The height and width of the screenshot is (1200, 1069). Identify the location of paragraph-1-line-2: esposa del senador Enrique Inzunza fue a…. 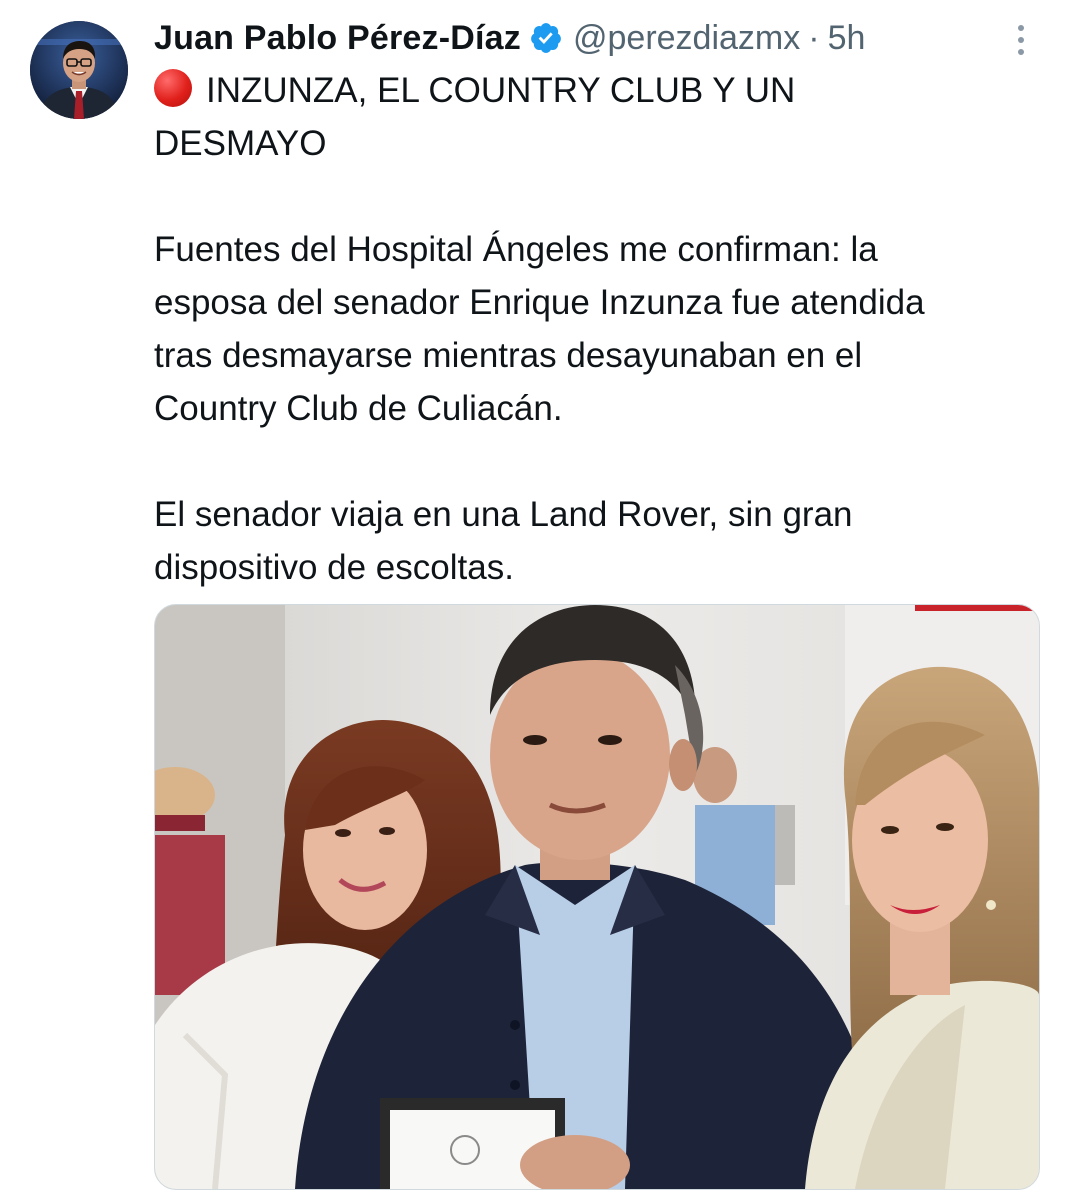
(539, 302).